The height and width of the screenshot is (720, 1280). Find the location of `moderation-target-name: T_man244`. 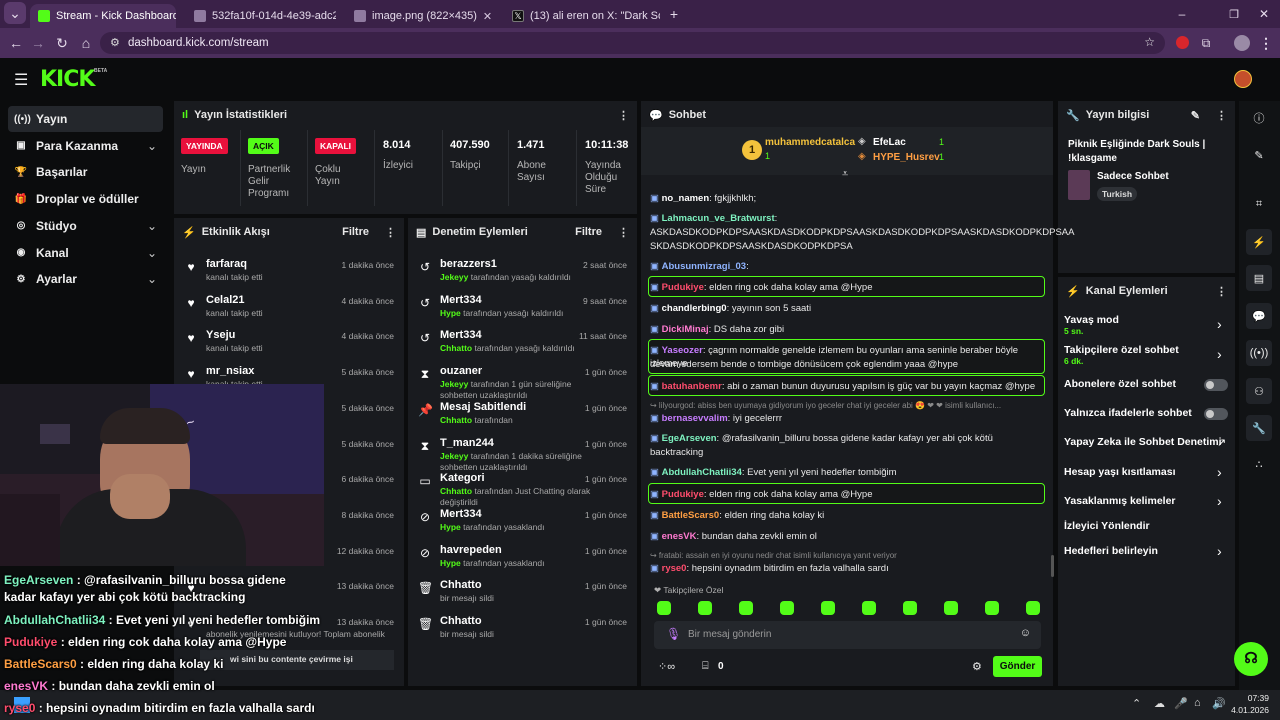

moderation-target-name: T_man244 is located at coordinates (467, 443).